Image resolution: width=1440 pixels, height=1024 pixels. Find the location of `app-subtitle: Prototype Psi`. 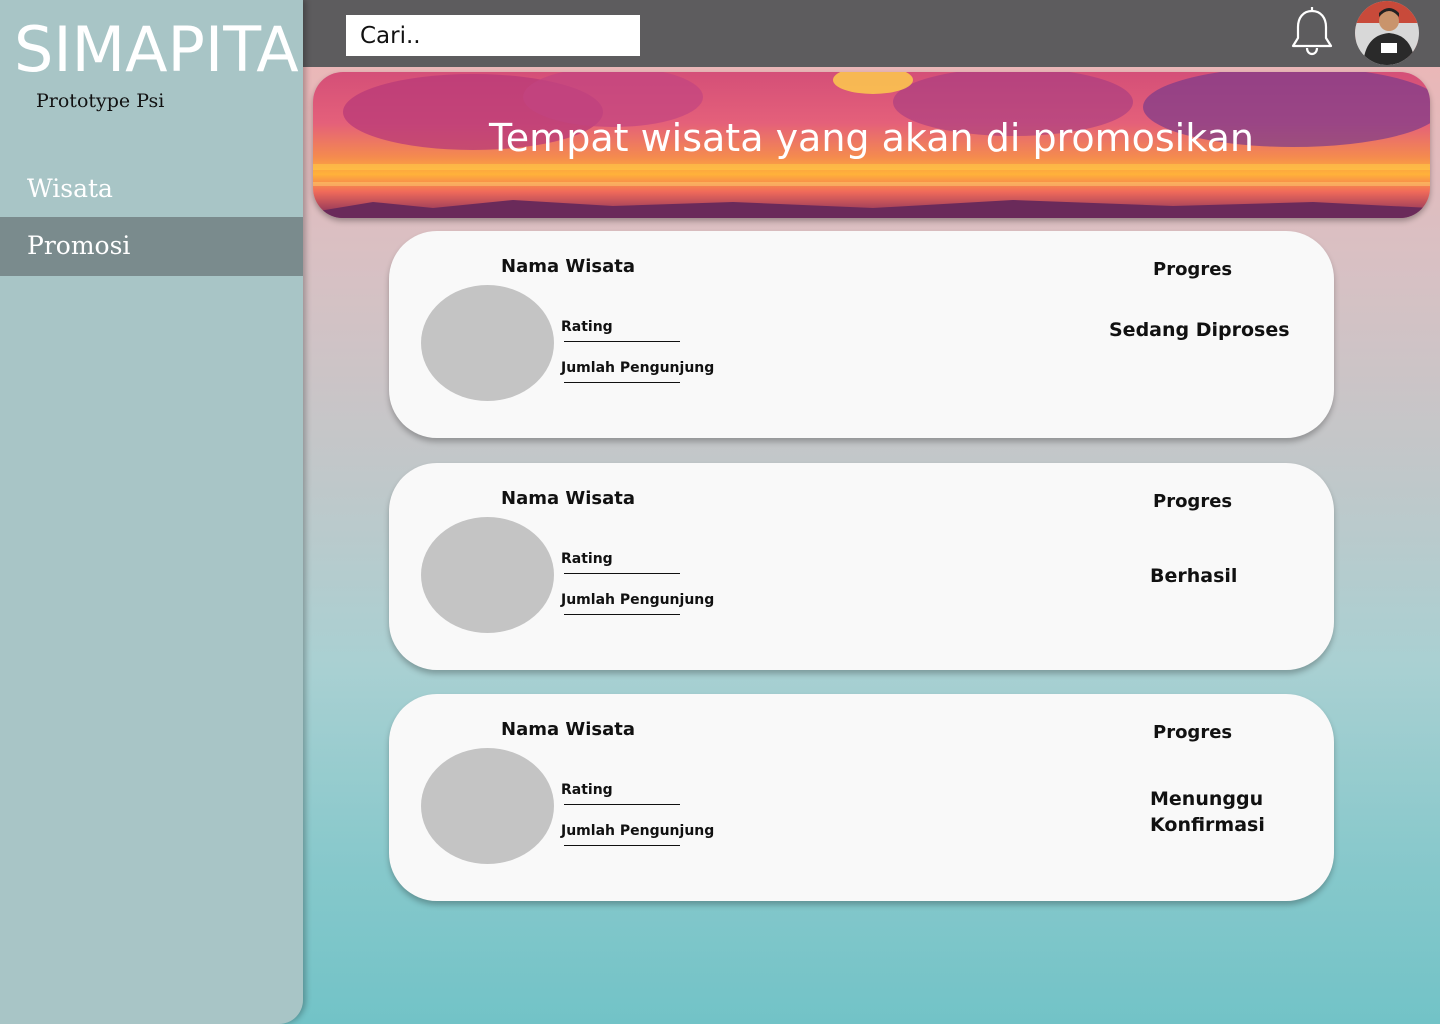

app-subtitle: Prototype Psi is located at coordinates (100, 101).